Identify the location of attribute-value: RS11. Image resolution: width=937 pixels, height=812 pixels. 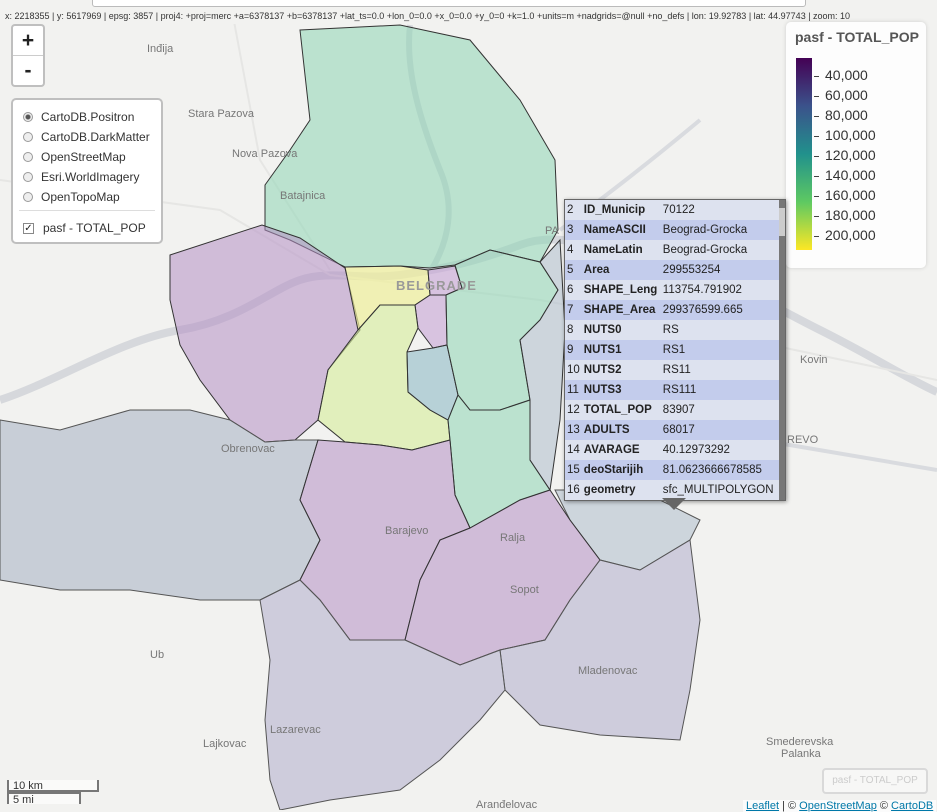
(676, 370).